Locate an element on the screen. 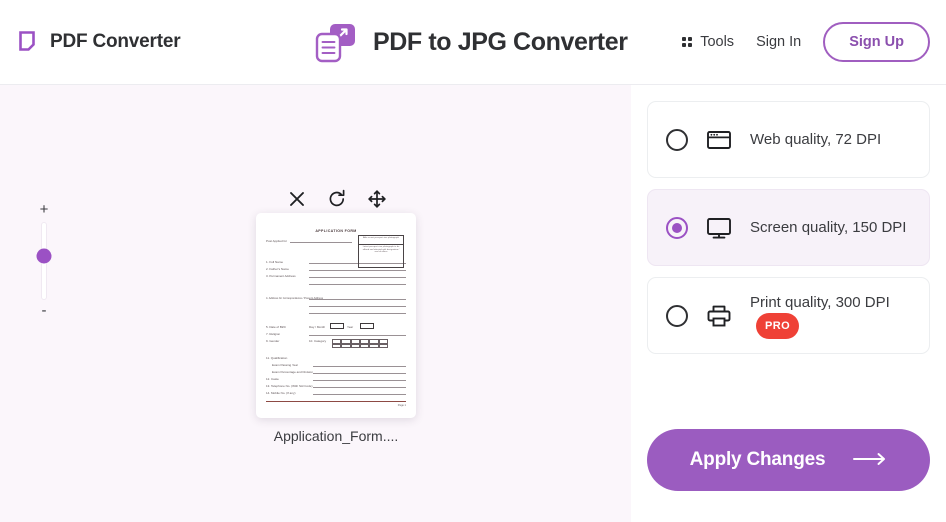 Image resolution: width=946 pixels, height=522 pixels. quality-option-label: Screen quality, 150 DPI is located at coordinates (828, 227).